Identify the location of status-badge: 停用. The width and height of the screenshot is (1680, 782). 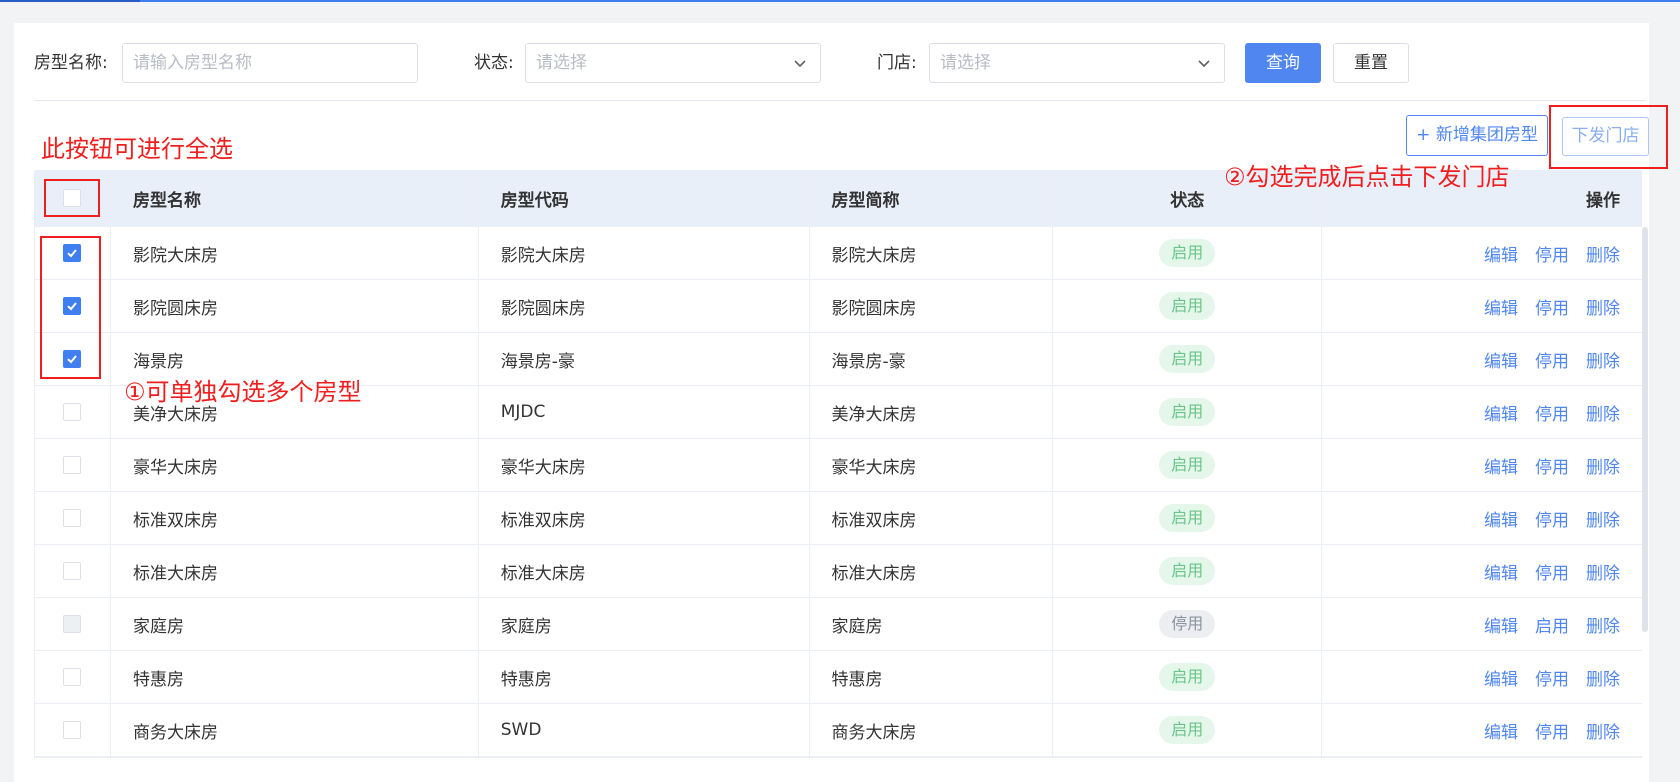
(1187, 624).